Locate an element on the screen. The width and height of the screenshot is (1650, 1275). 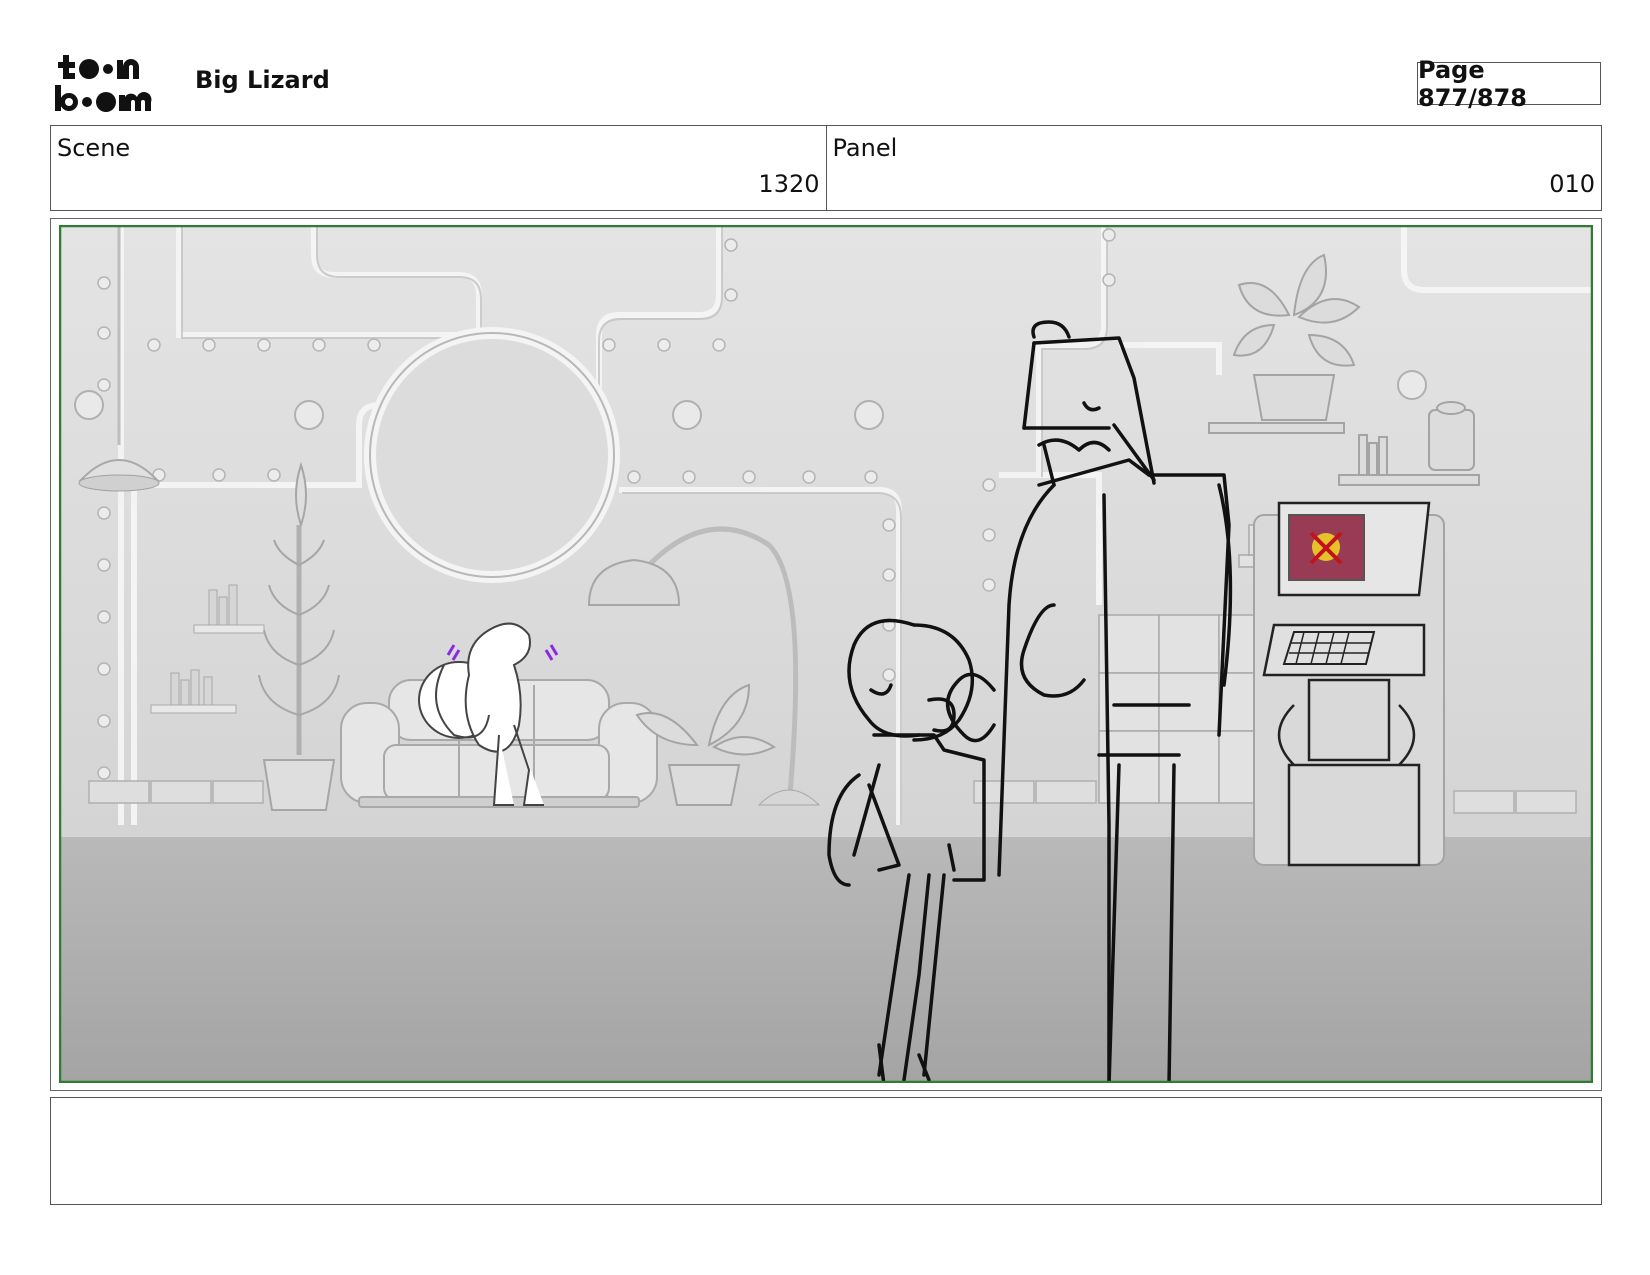
toon-boom-logo is located at coordinates (103, 83).